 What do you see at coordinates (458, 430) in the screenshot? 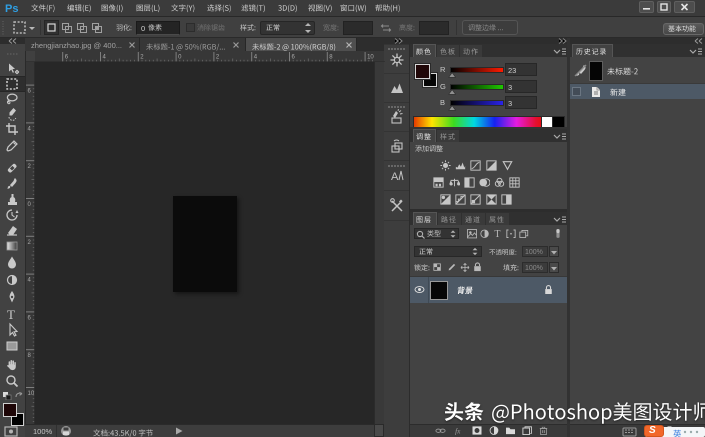
I see `svg-text: fx` at bounding box center [458, 430].